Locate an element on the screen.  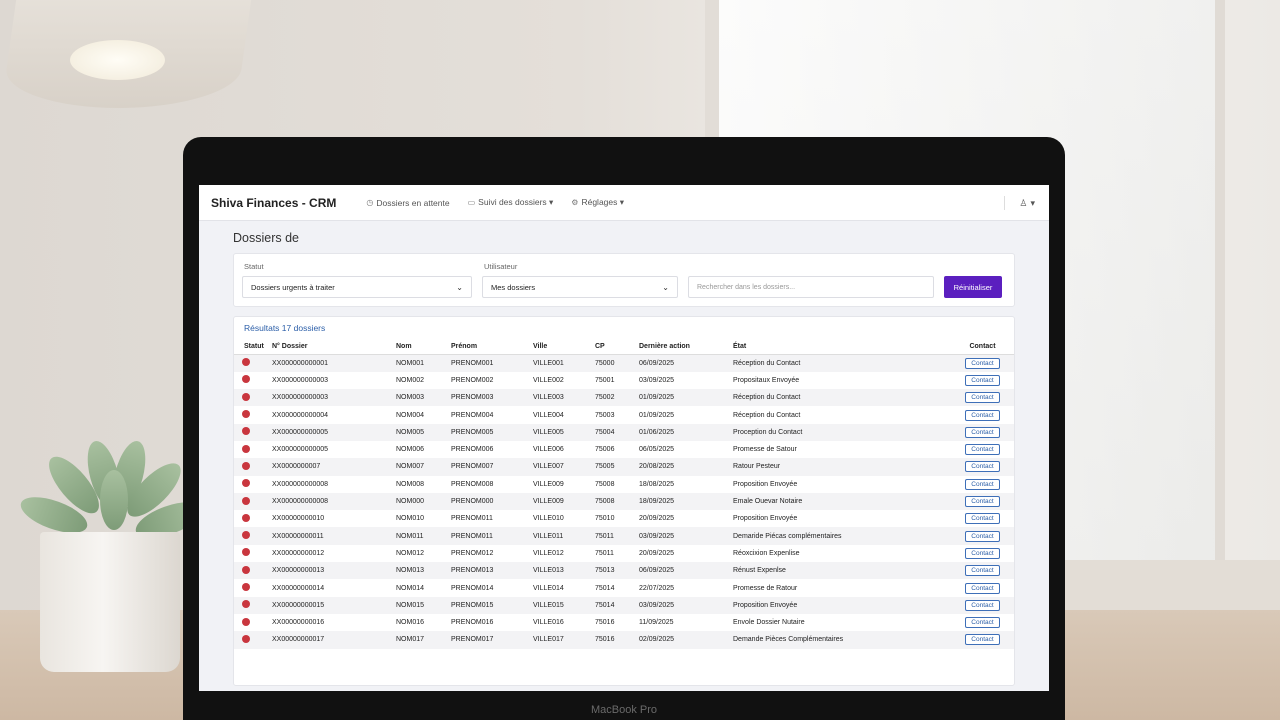
prenom-cell: PRENOM016 is located at coordinates (472, 623).